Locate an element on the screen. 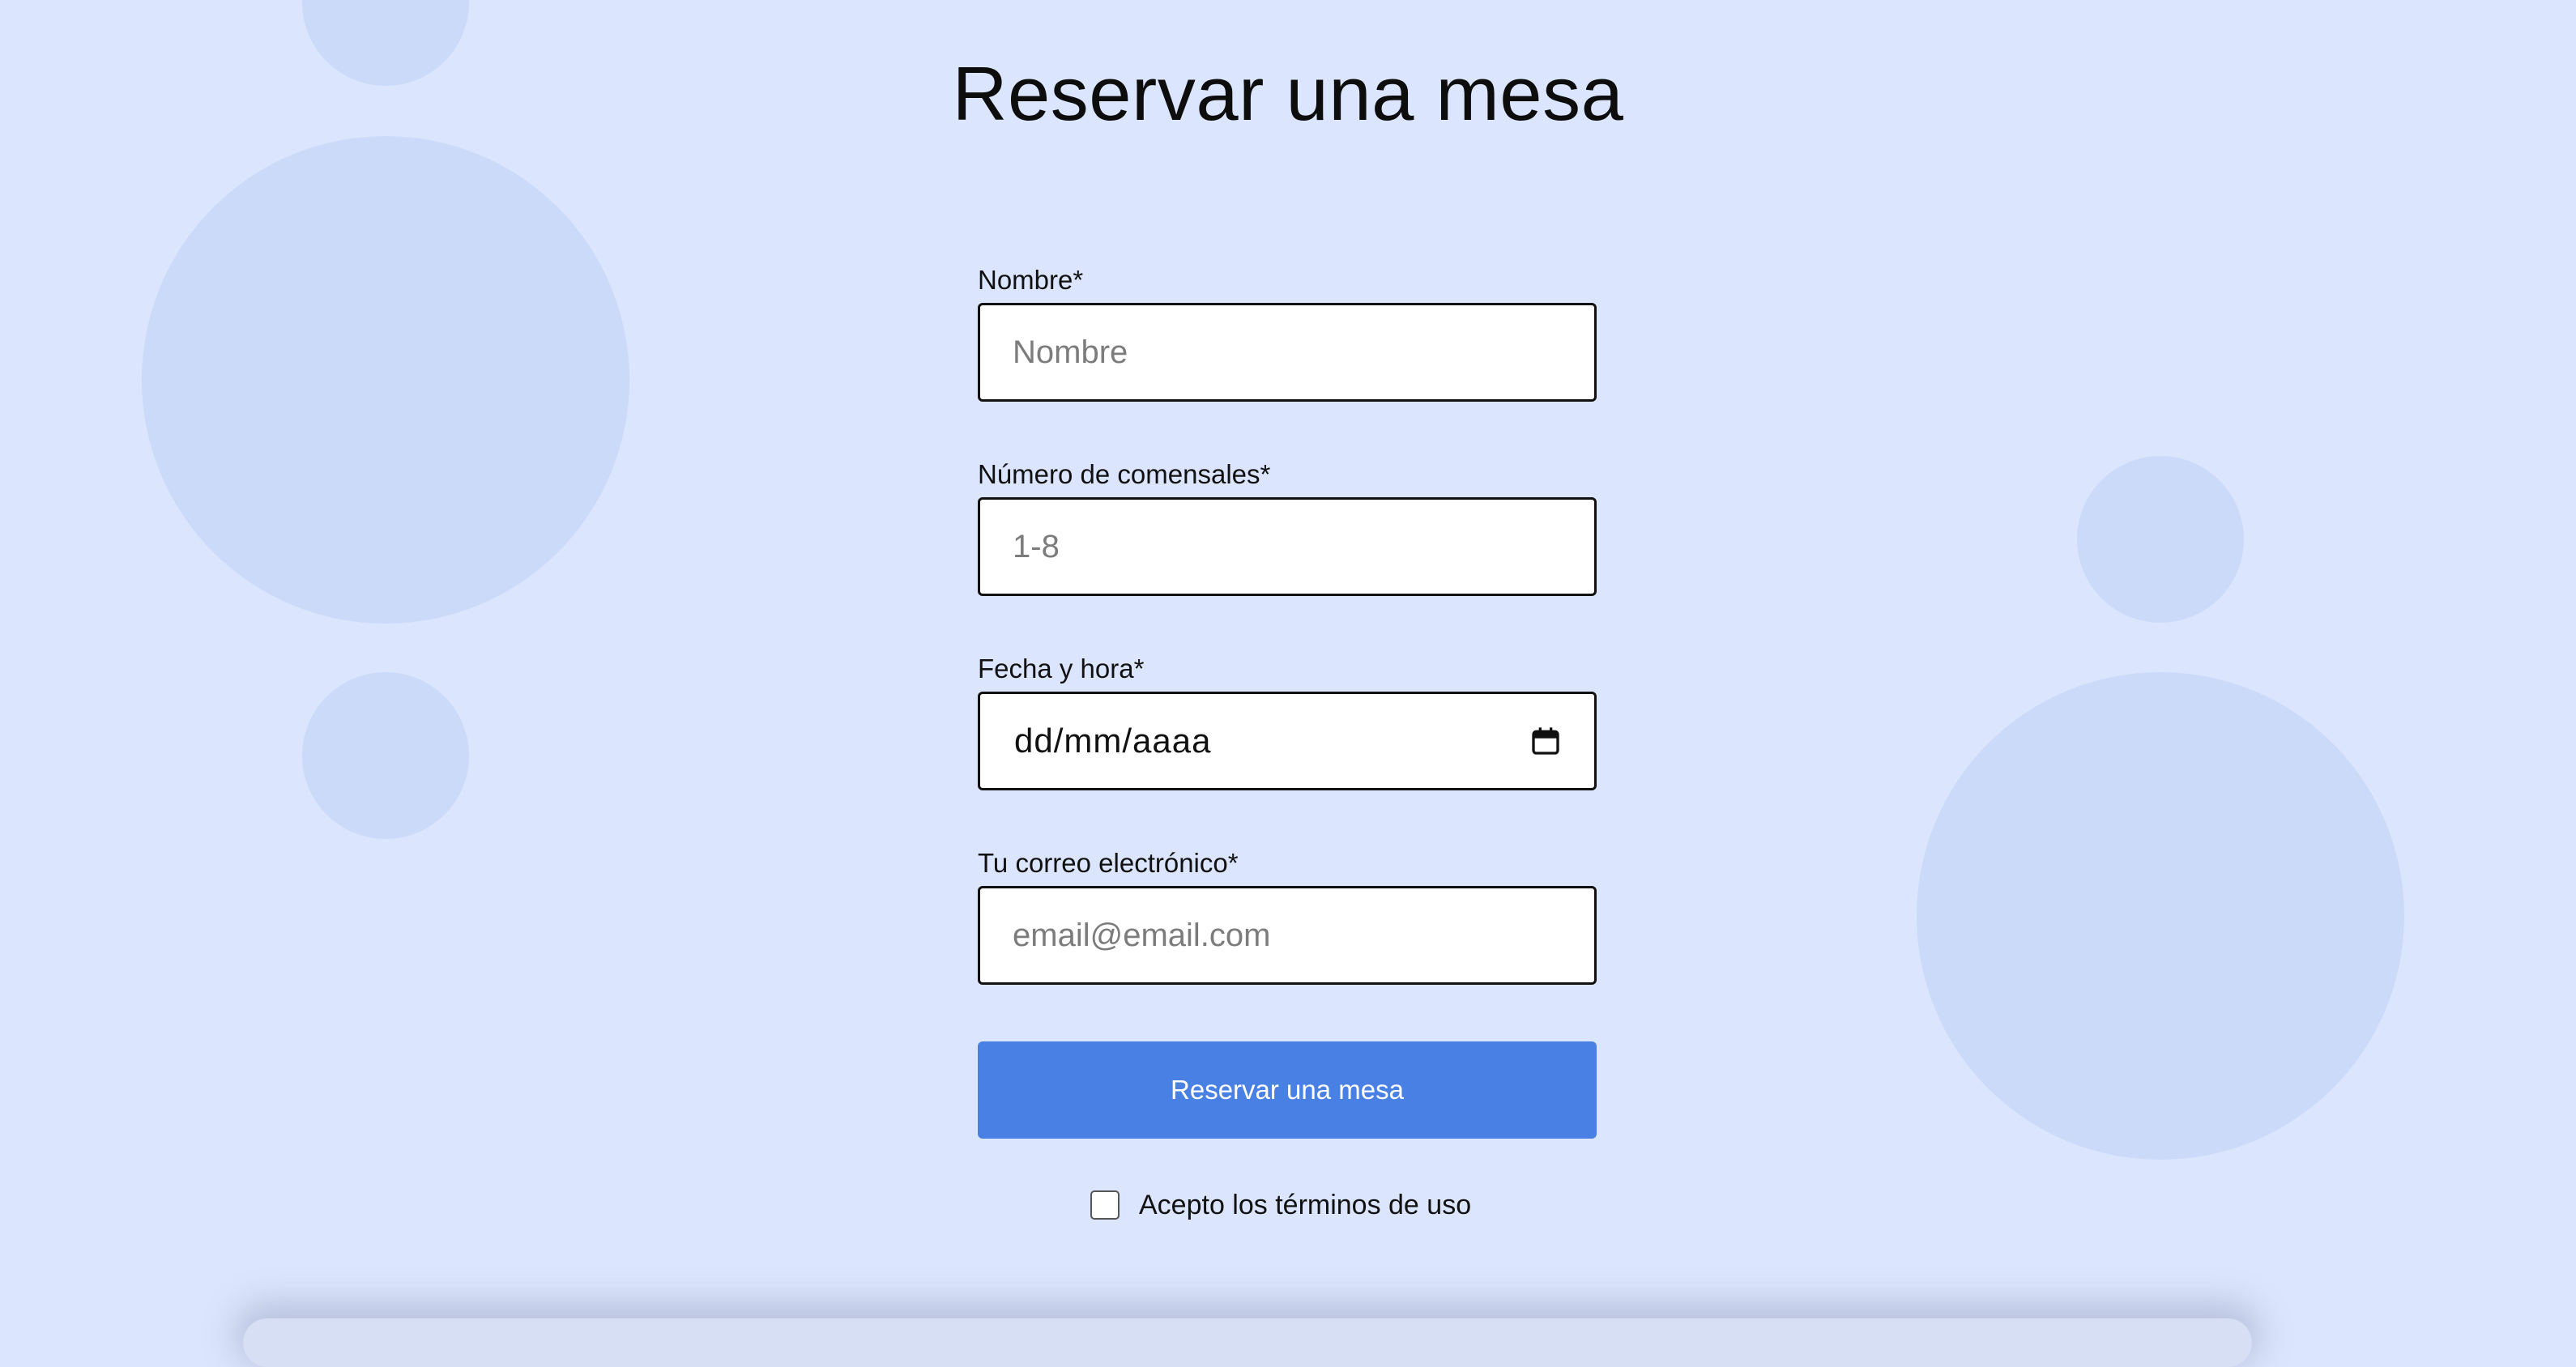  page-title: Reservar una mesa is located at coordinates (1288, 93).